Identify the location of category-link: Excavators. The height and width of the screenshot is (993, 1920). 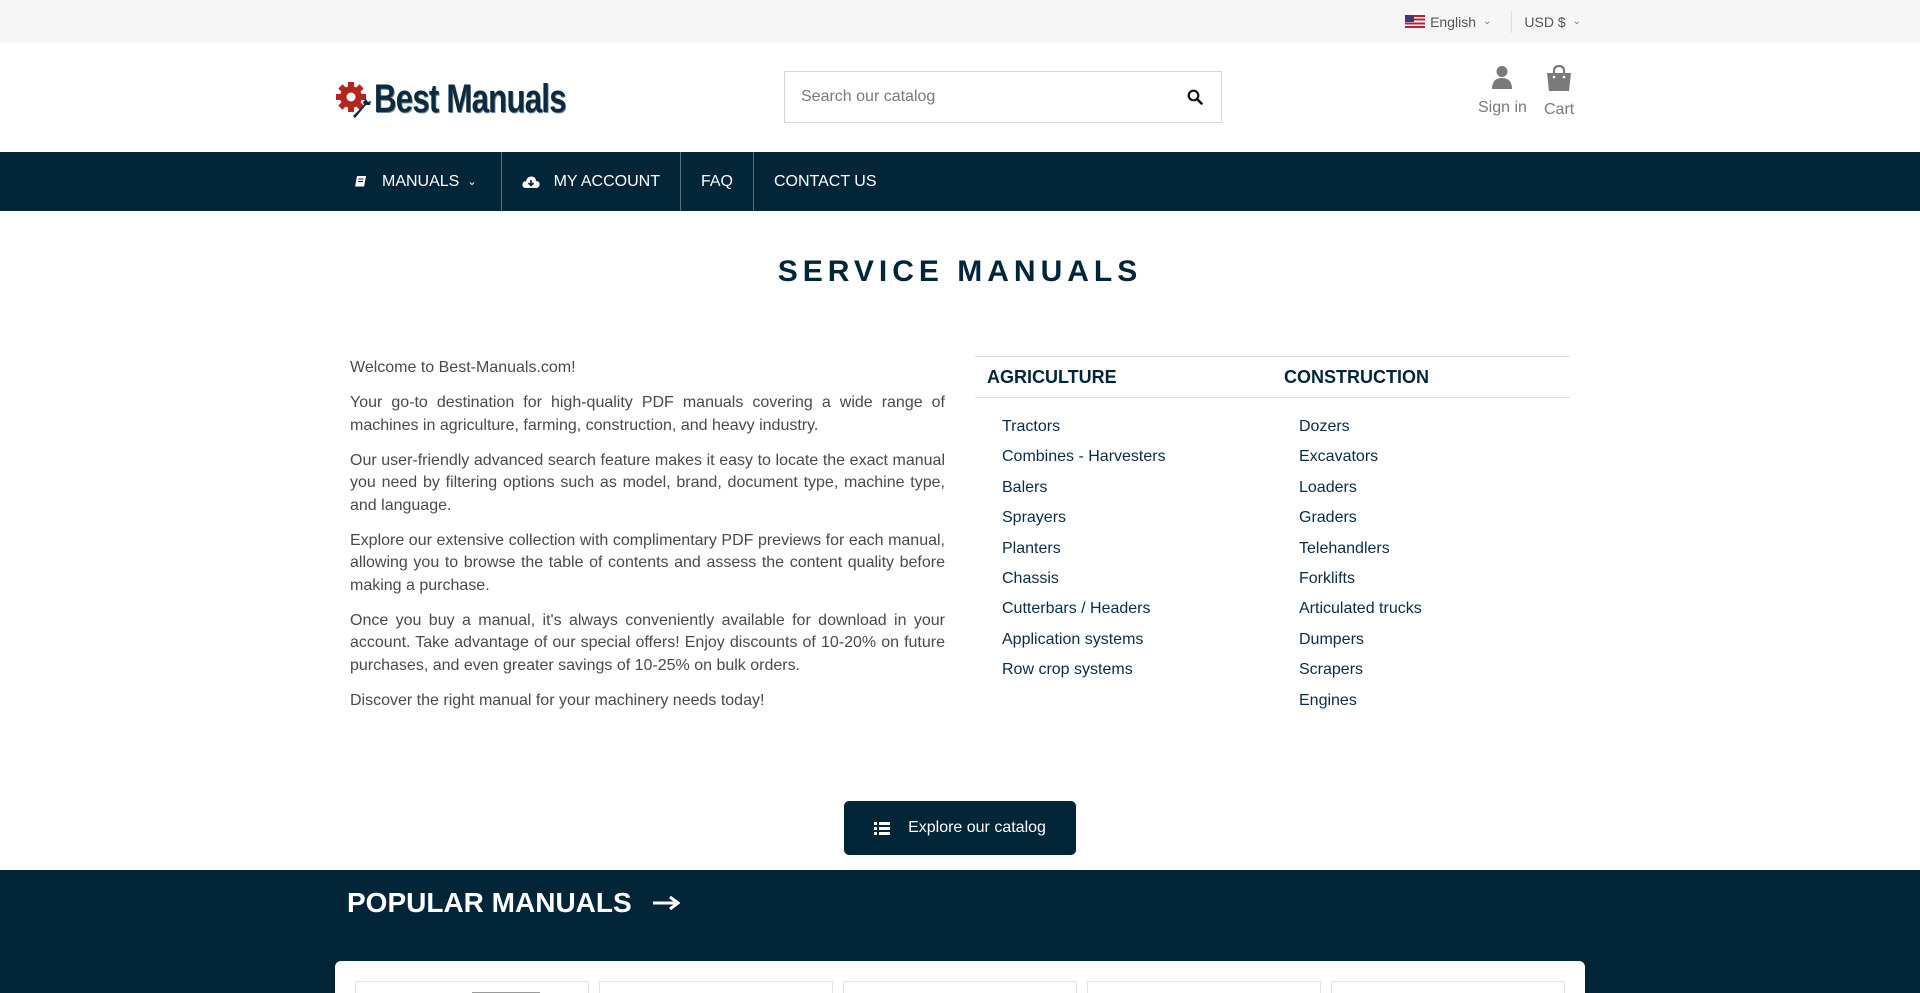
(1434, 457).